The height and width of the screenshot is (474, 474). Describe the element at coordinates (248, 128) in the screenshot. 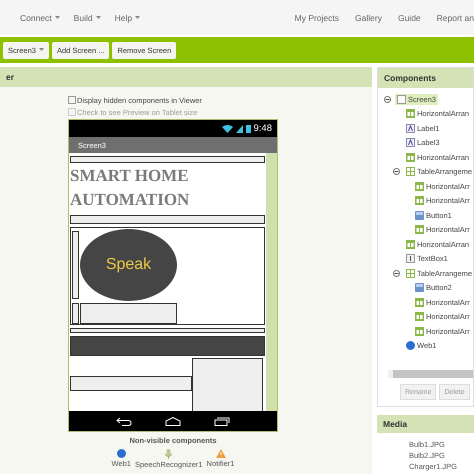

I see `battery-icon` at that location.